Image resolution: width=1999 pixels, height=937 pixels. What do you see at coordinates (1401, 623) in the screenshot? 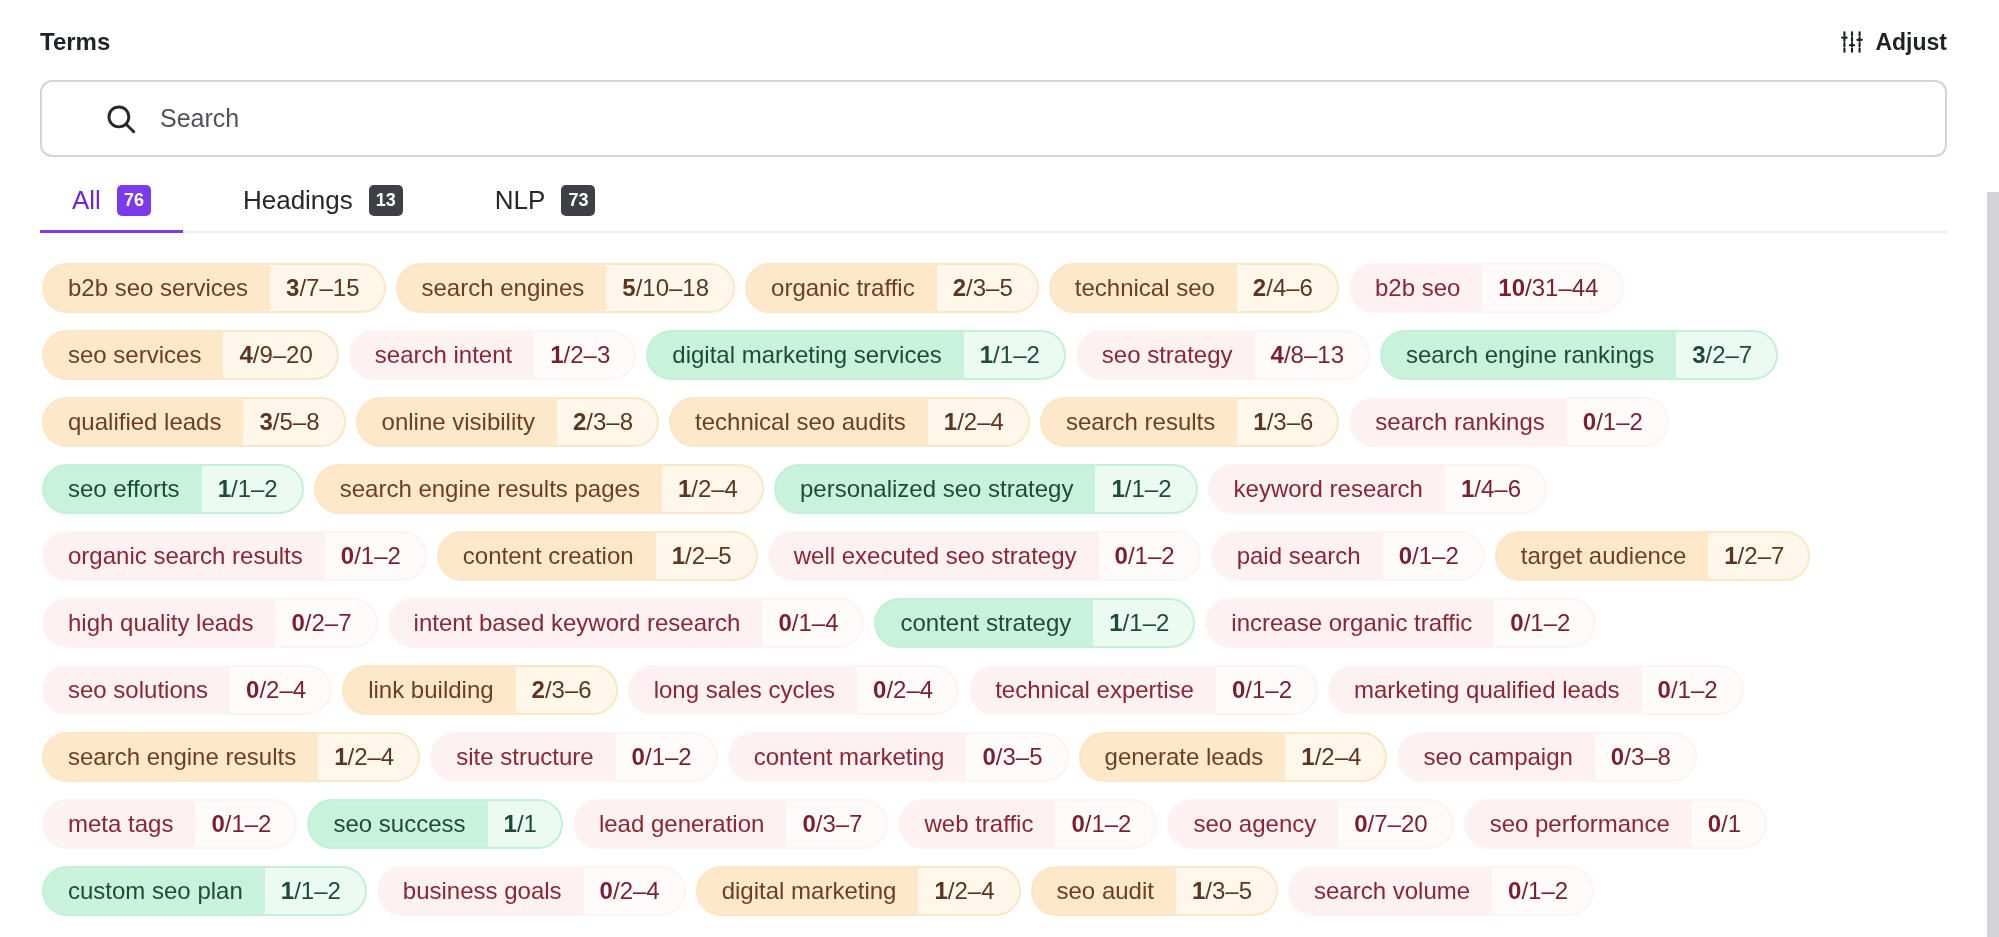
I see `term-chip: increase organic traffic 0/1–2` at bounding box center [1401, 623].